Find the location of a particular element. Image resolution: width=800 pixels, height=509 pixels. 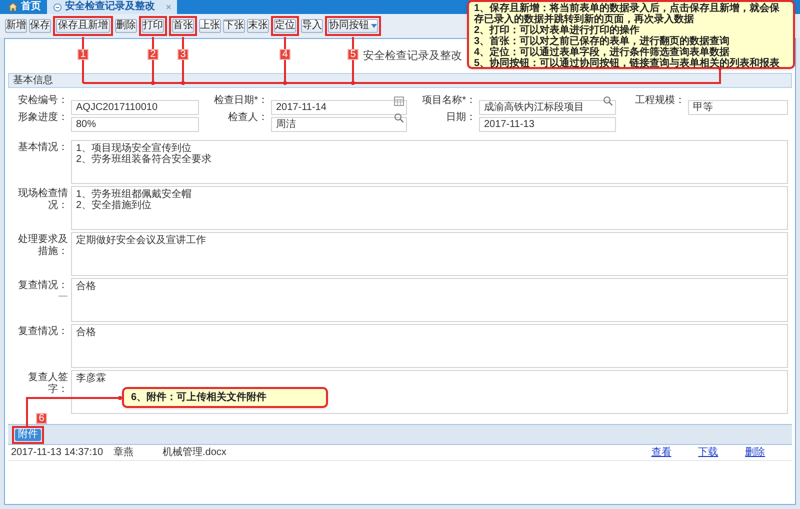

callout-text: 1、保存且新增：将当前表单的数据录入后，点击保存且新增，就会保存已录入的数据并跳转到新的页面，再次录入数据 is located at coordinates (627, 14).